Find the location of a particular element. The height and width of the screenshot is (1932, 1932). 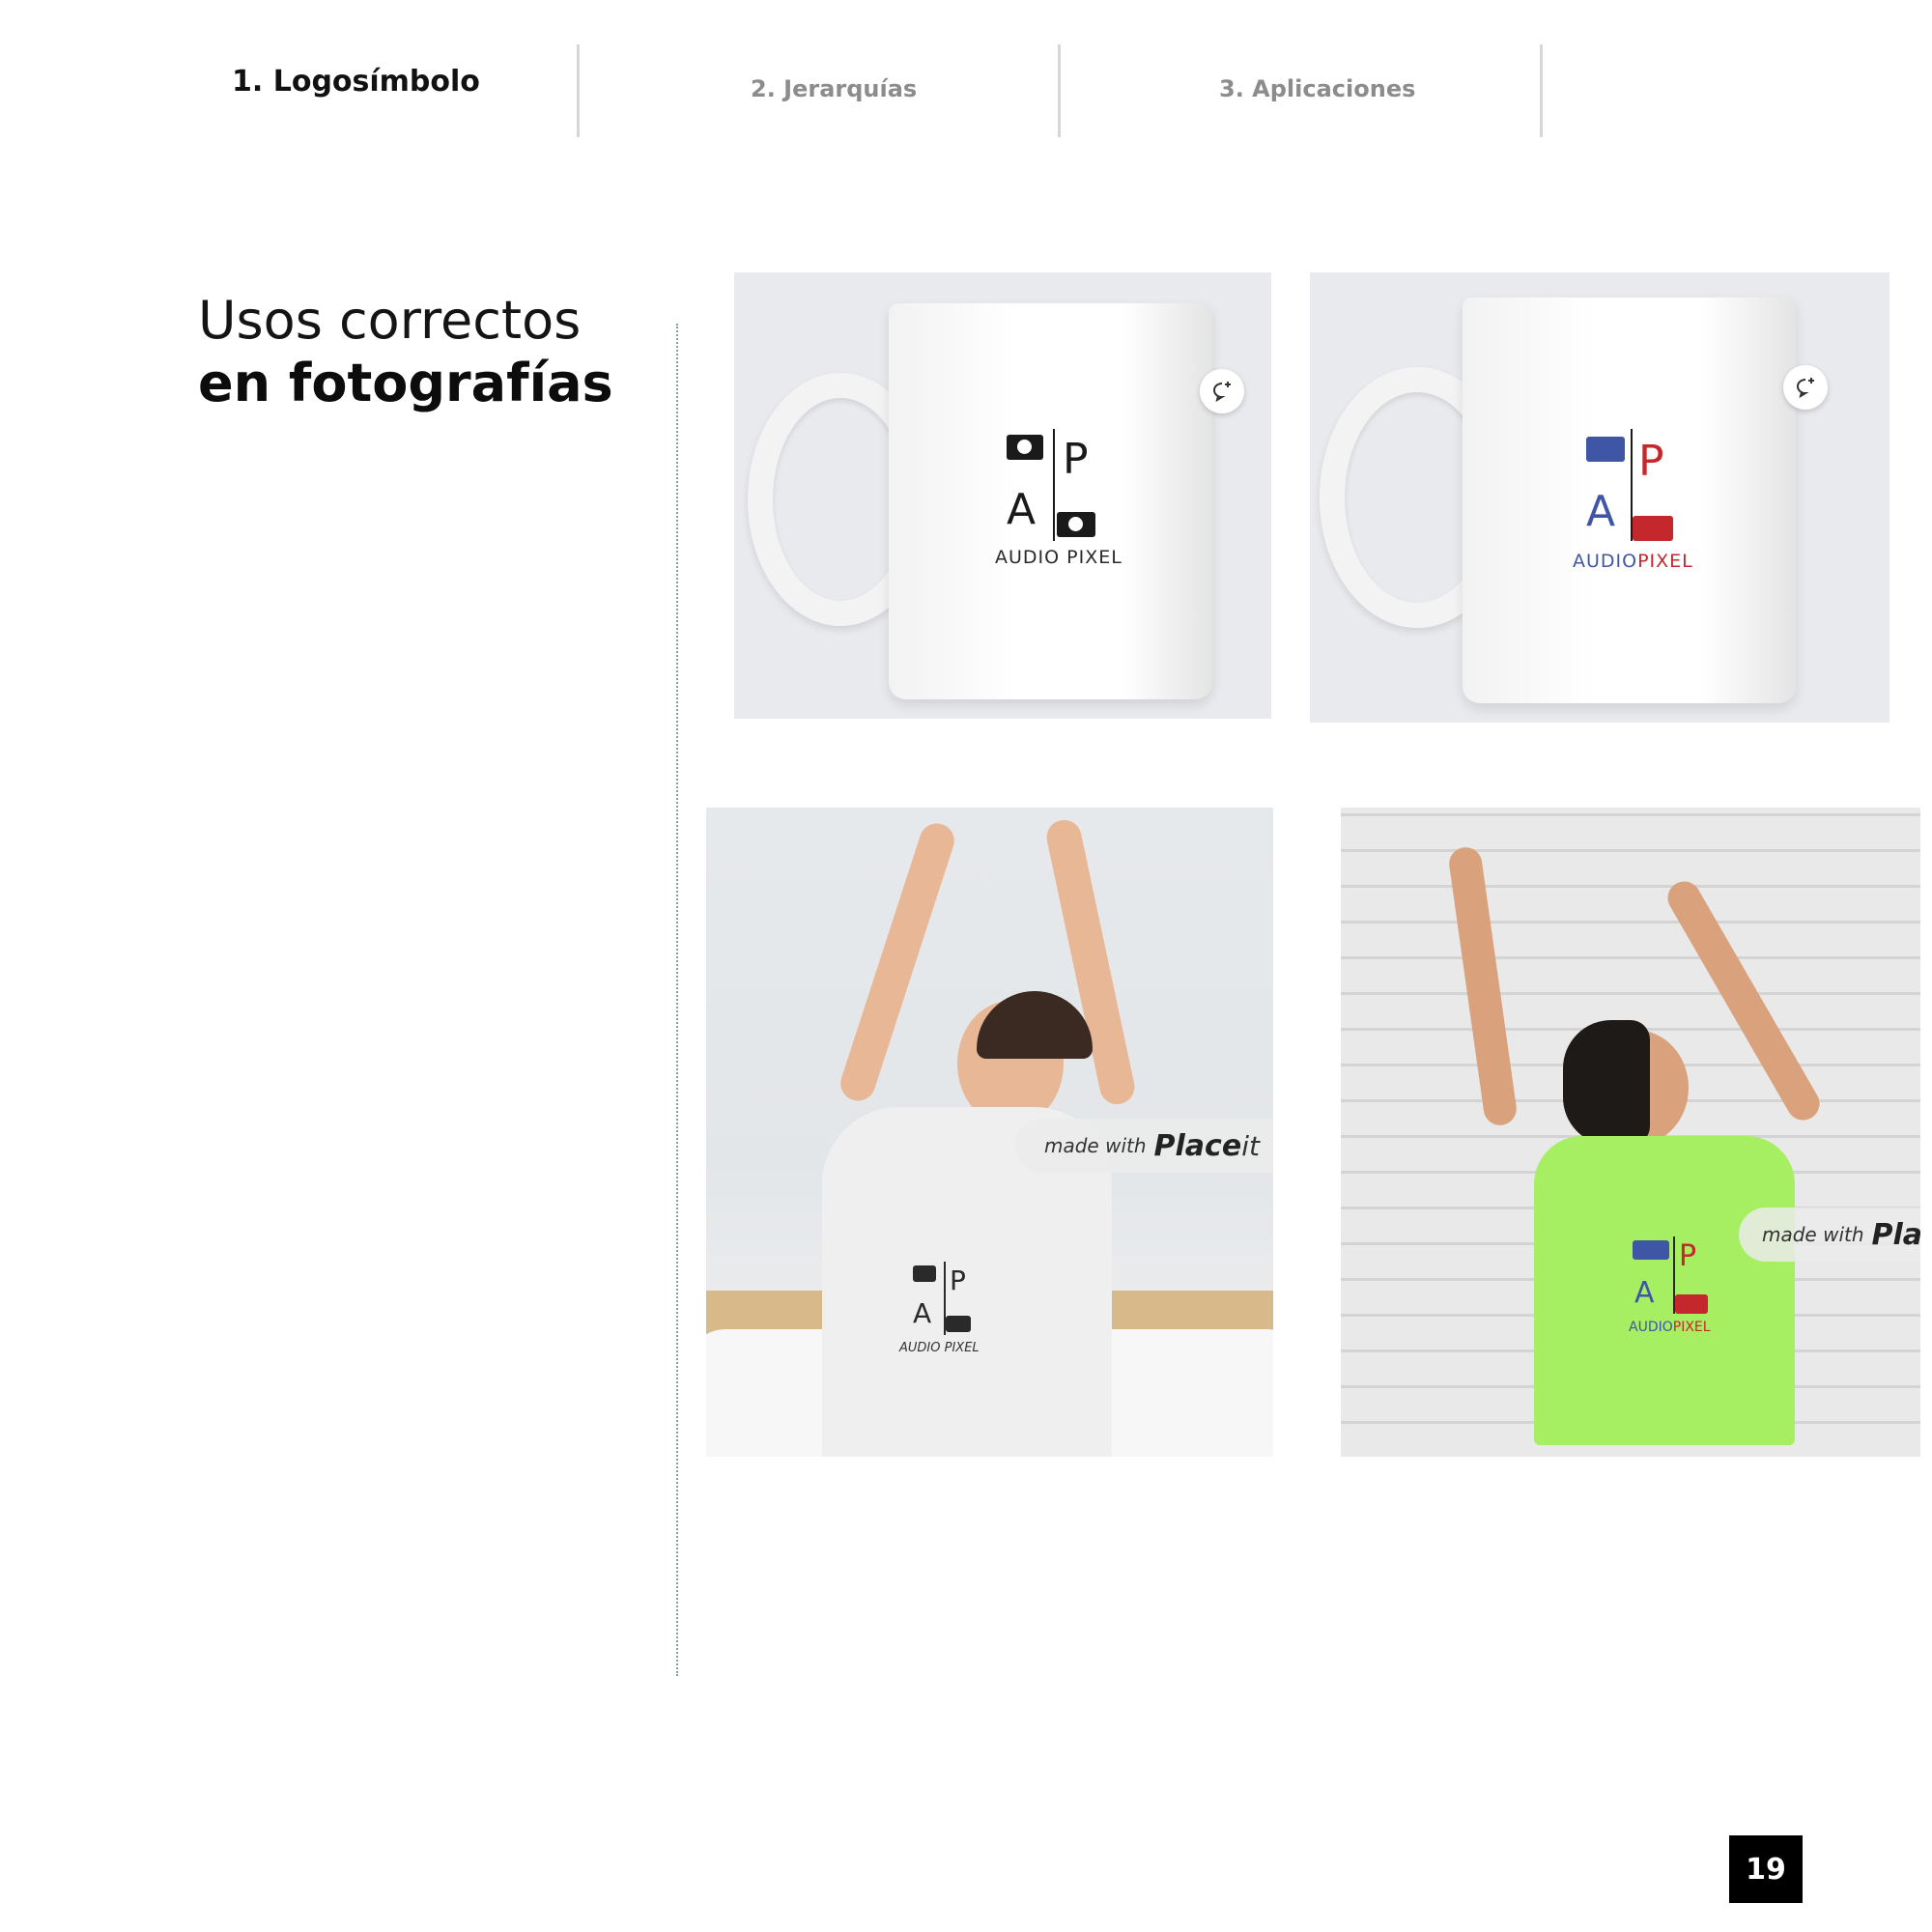

tshirt-photo-green: P A AUDIOPIXEL made with Plac is located at coordinates (1630, 1132).